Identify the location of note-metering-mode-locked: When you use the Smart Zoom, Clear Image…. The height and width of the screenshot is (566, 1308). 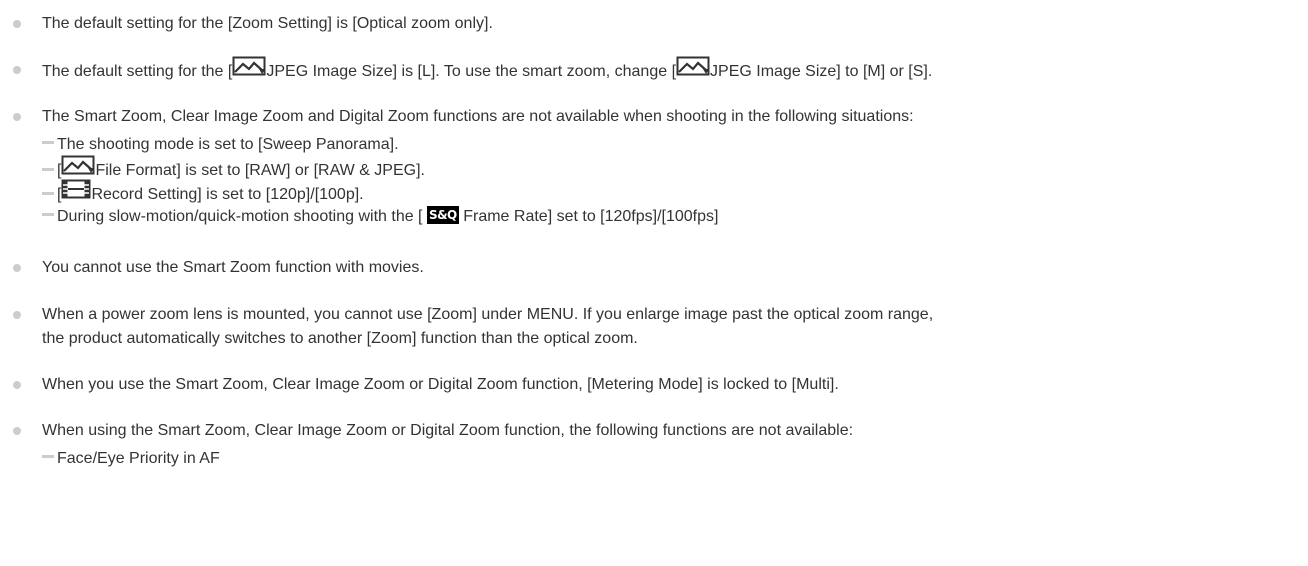
(675, 385).